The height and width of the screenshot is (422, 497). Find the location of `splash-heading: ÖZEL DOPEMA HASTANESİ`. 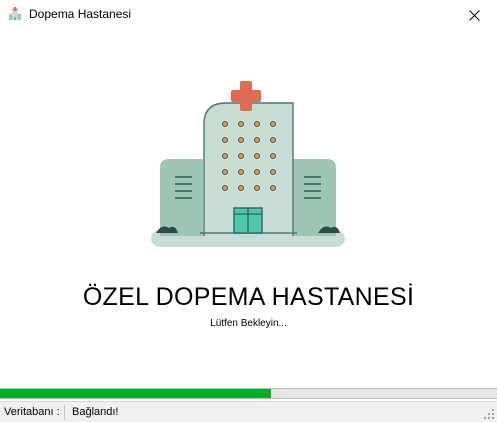

splash-heading: ÖZEL DOPEMA HASTANESİ is located at coordinates (248, 297).